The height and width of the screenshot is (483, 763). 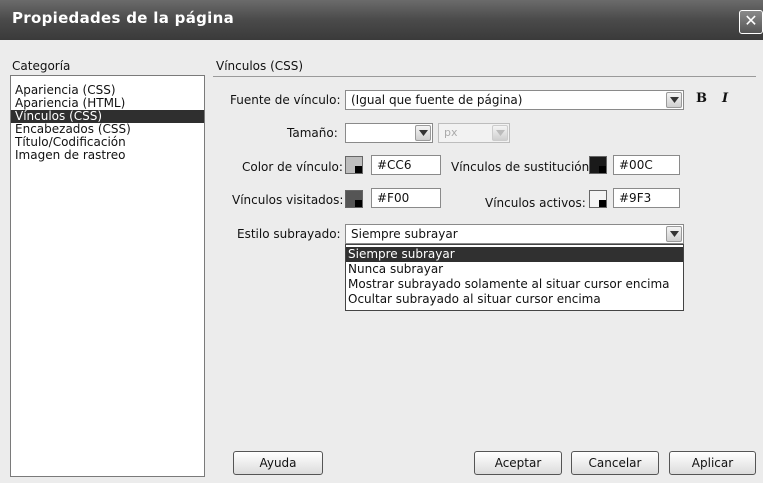 What do you see at coordinates (354, 199) in the screenshot?
I see `visited-color-swatch` at bounding box center [354, 199].